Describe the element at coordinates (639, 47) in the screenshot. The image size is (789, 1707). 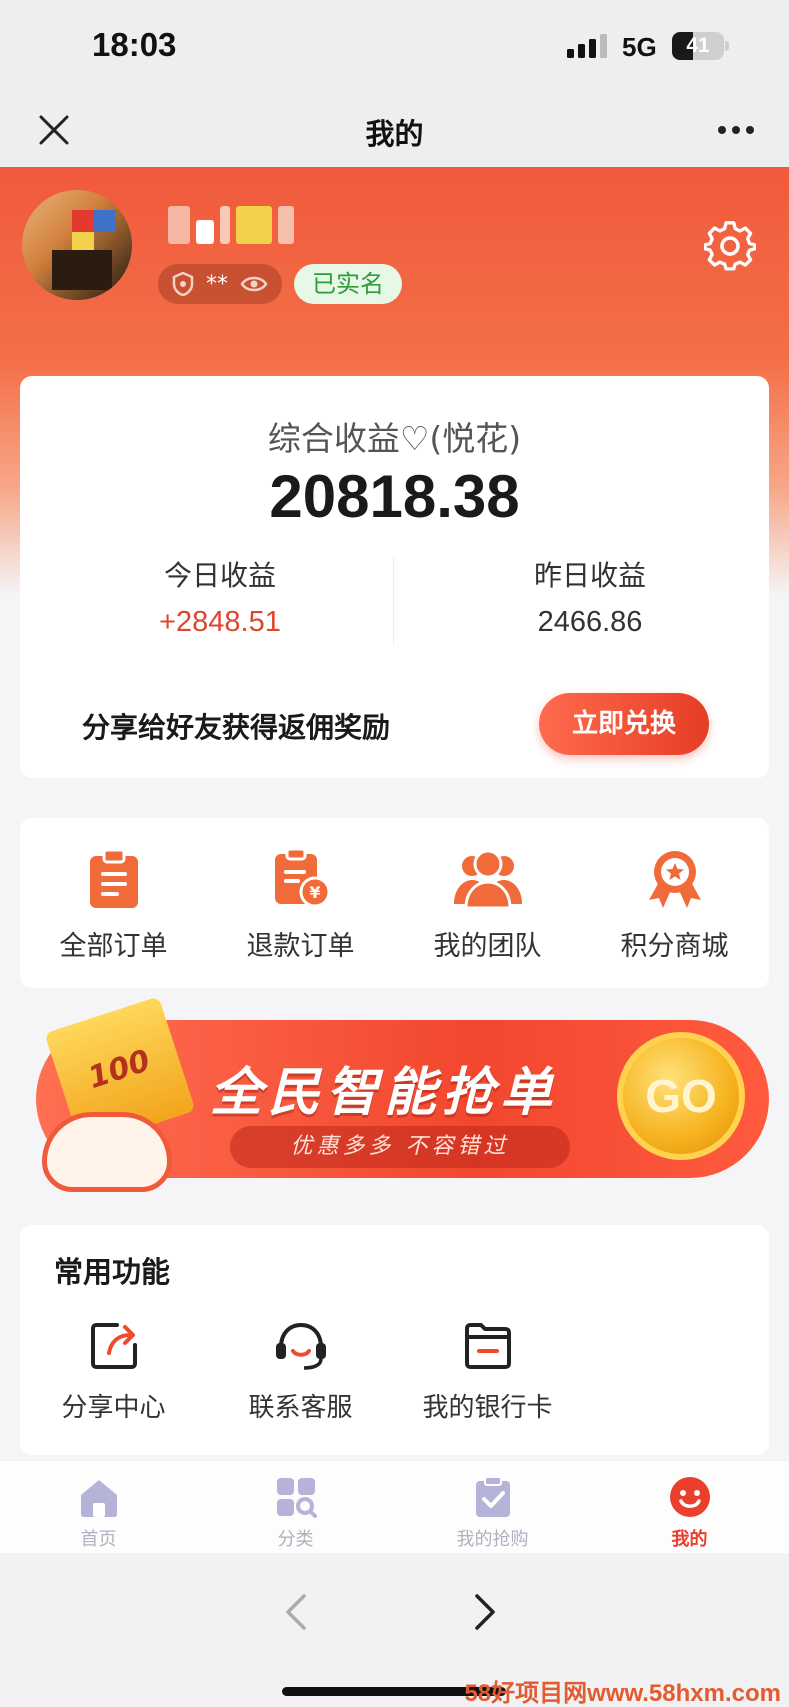
I see `network-type: 5G` at that location.